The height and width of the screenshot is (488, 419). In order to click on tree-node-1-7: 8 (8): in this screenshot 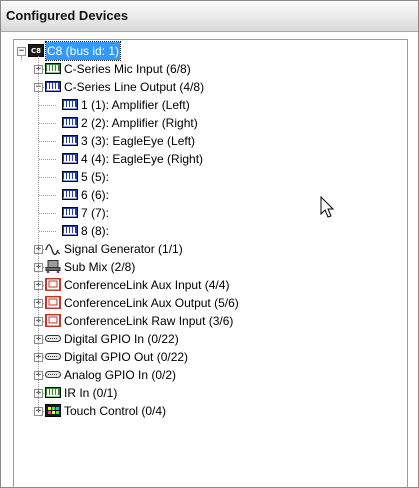, I will do `click(209, 231)`.